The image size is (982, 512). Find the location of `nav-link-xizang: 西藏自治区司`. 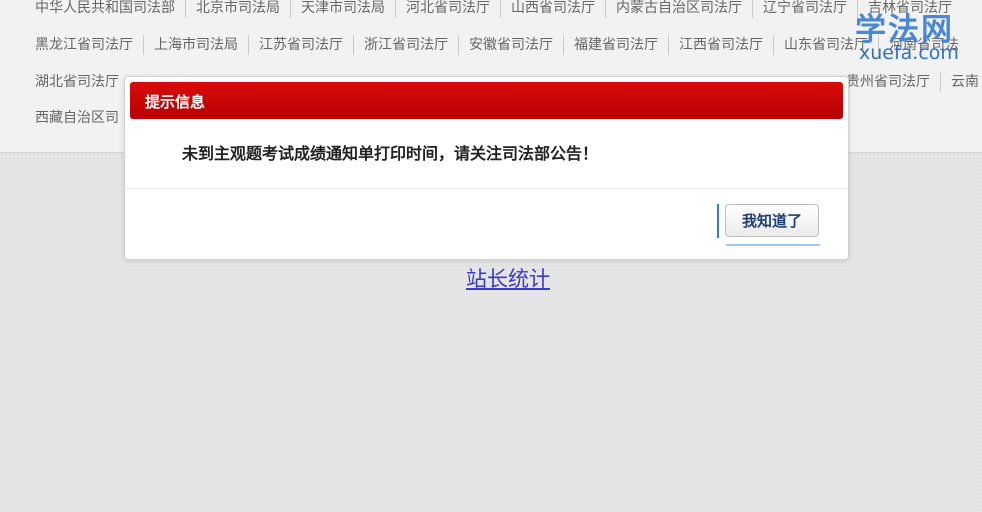

nav-link-xizang: 西藏自治区司 is located at coordinates (77, 118).